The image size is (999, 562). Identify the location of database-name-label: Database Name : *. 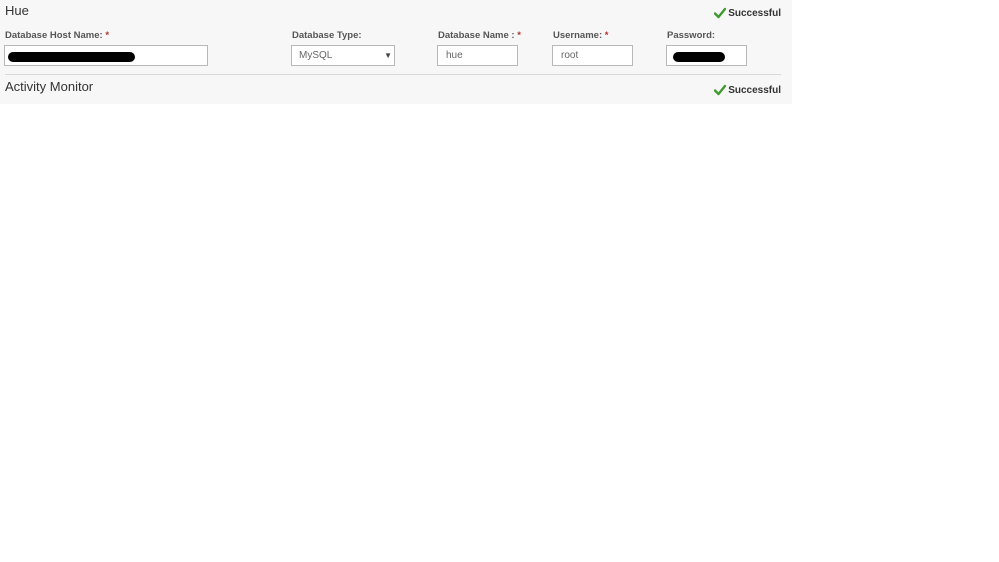
(479, 35).